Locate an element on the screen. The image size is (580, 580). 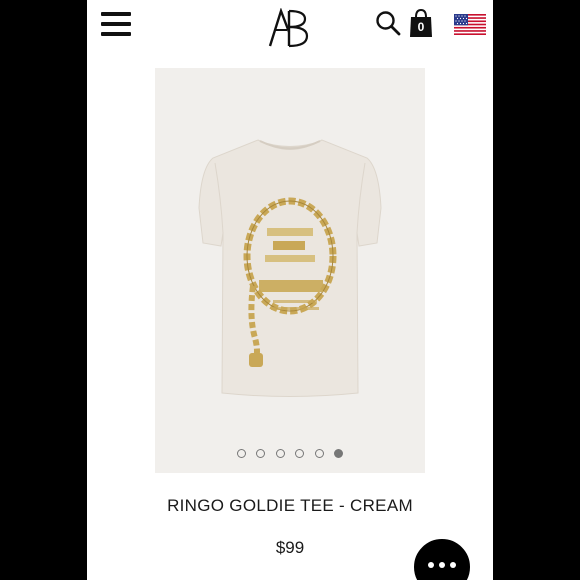
ab-logo-icon is located at coordinates (288, 28).